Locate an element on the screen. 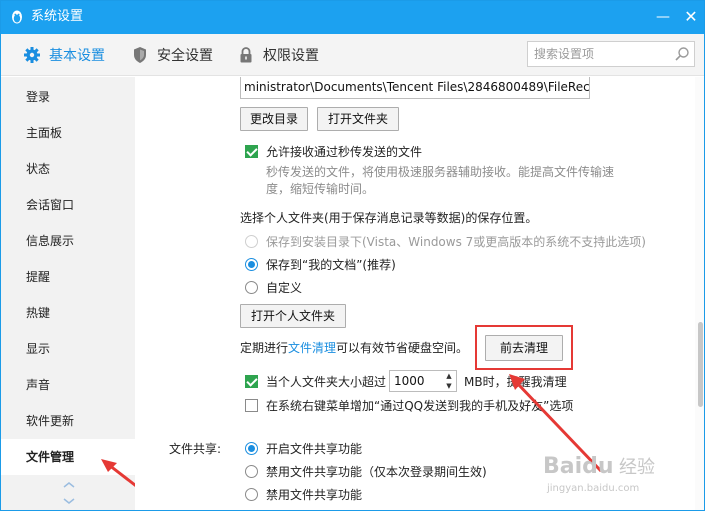 Image resolution: width=705 pixels, height=511 pixels. save-install-dir-label: 保存到安装目录下(Vista、Windows 7或更高版本的系统不支持此选项) is located at coordinates (456, 242).